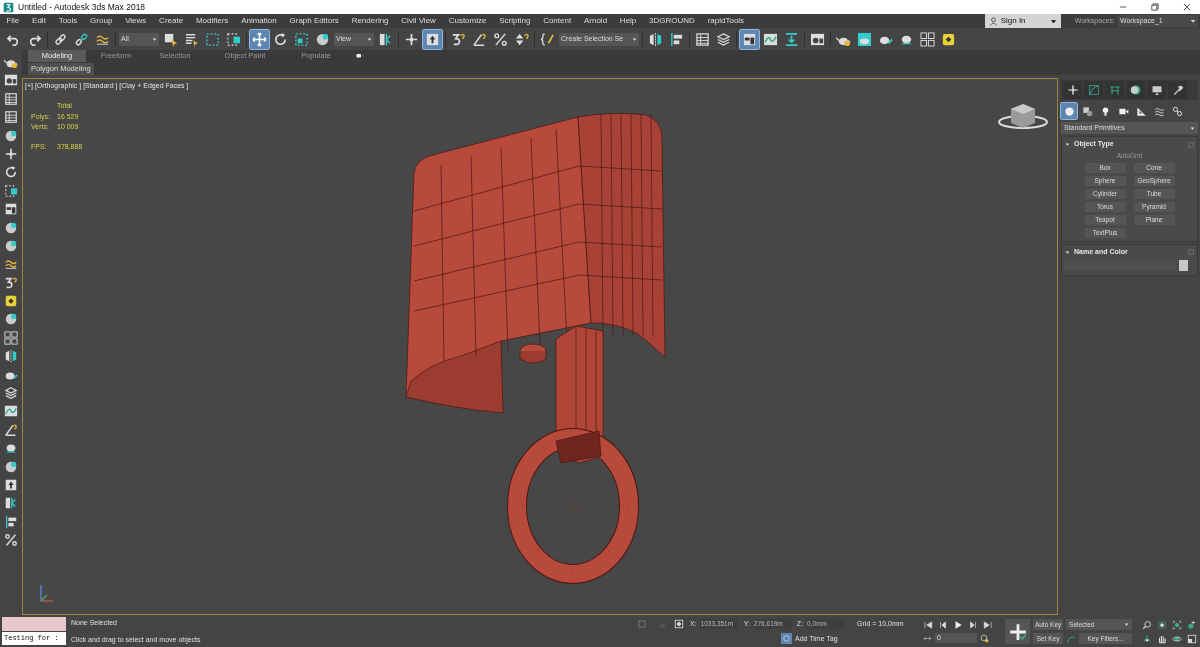 The width and height of the screenshot is (1200, 647). I want to click on go-to-start-icon, so click(928, 625).